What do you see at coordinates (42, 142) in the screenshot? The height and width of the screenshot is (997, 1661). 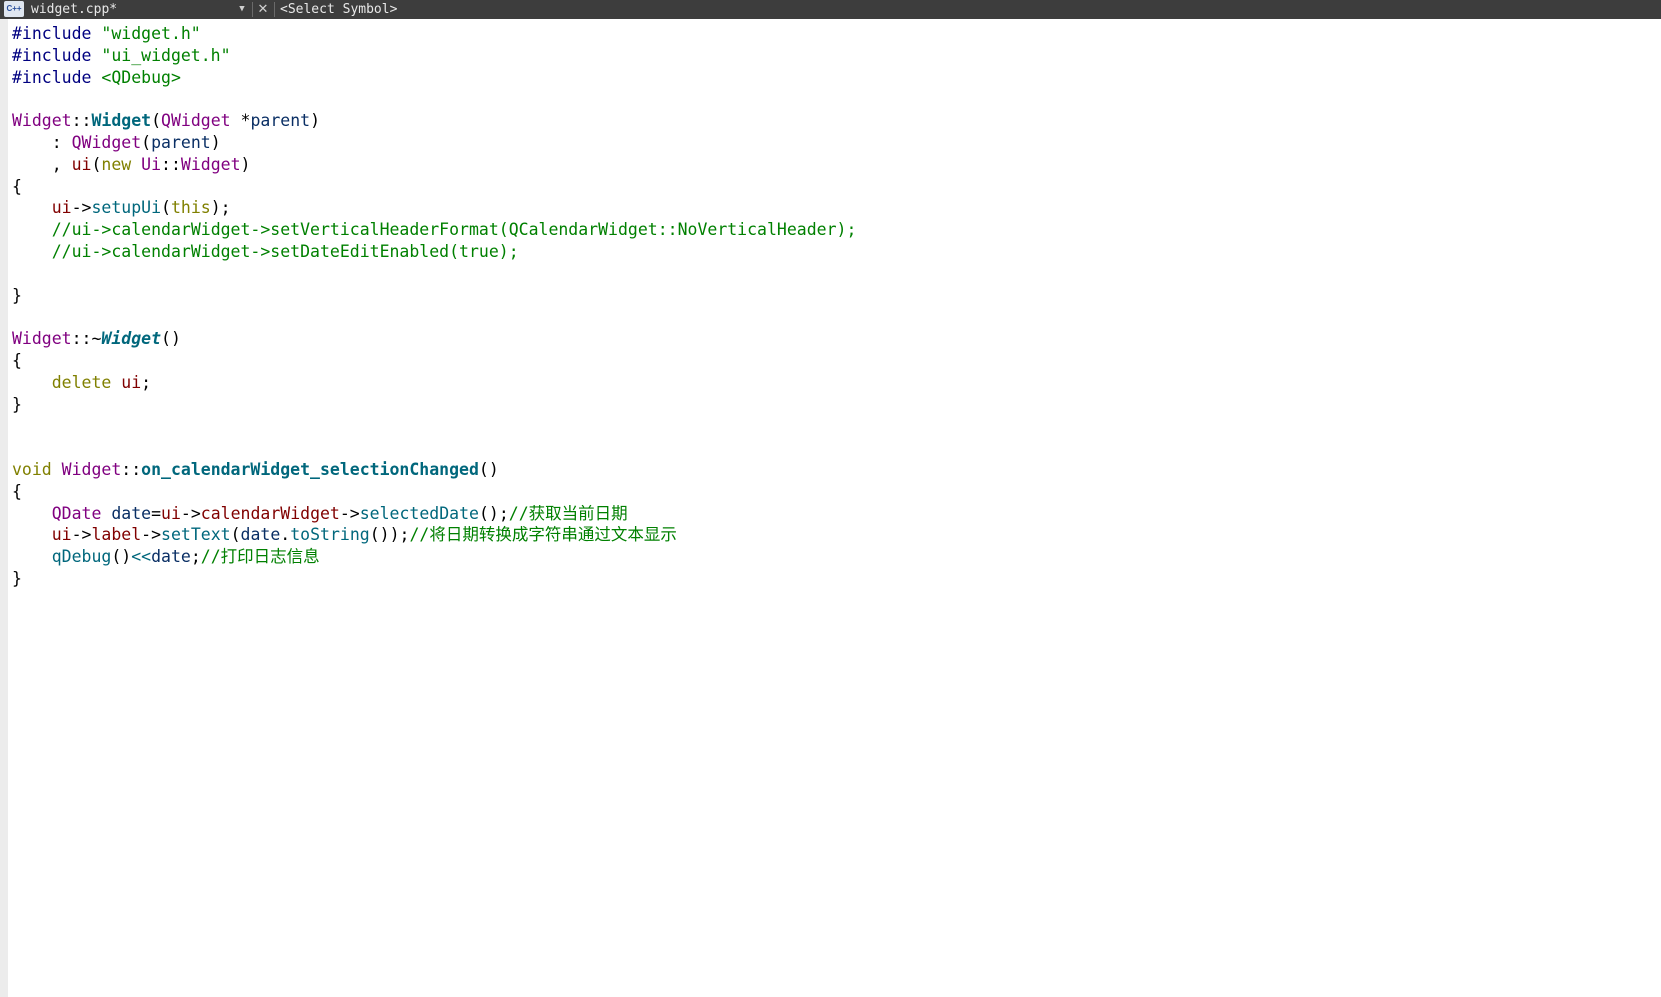 I see `code-token: :` at bounding box center [42, 142].